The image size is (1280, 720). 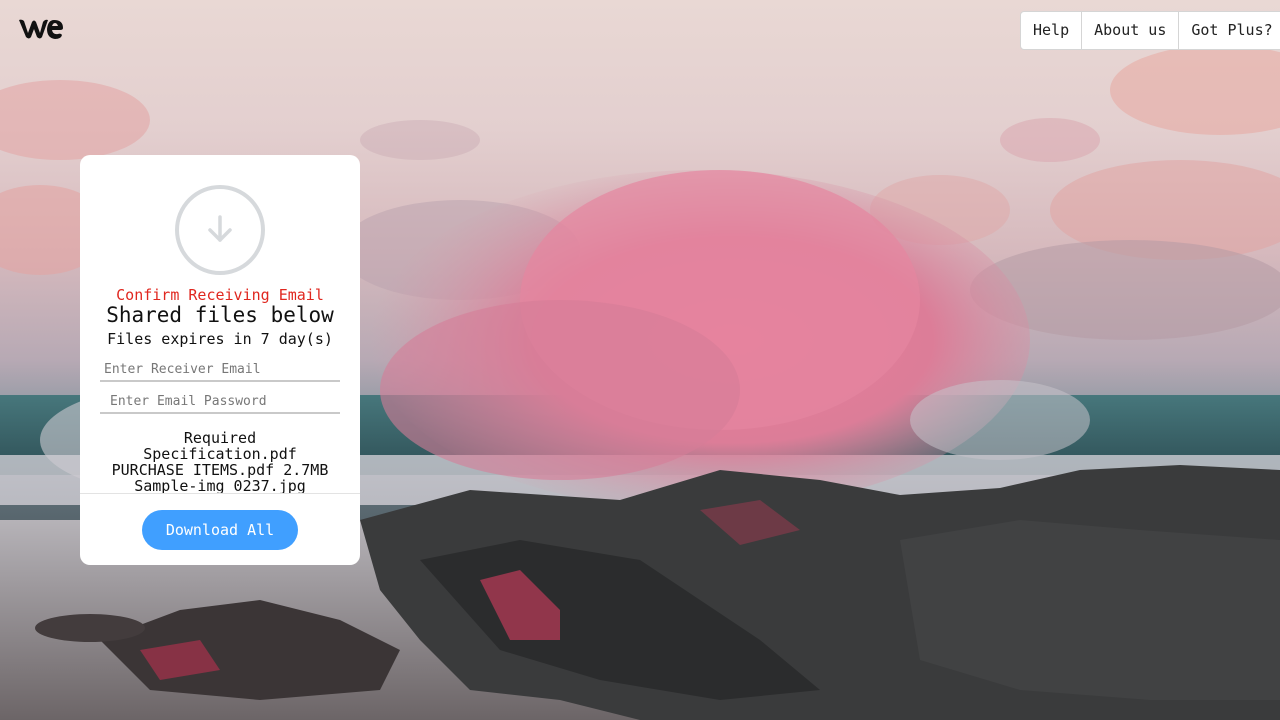 I want to click on email-password-input, so click(x=220, y=402).